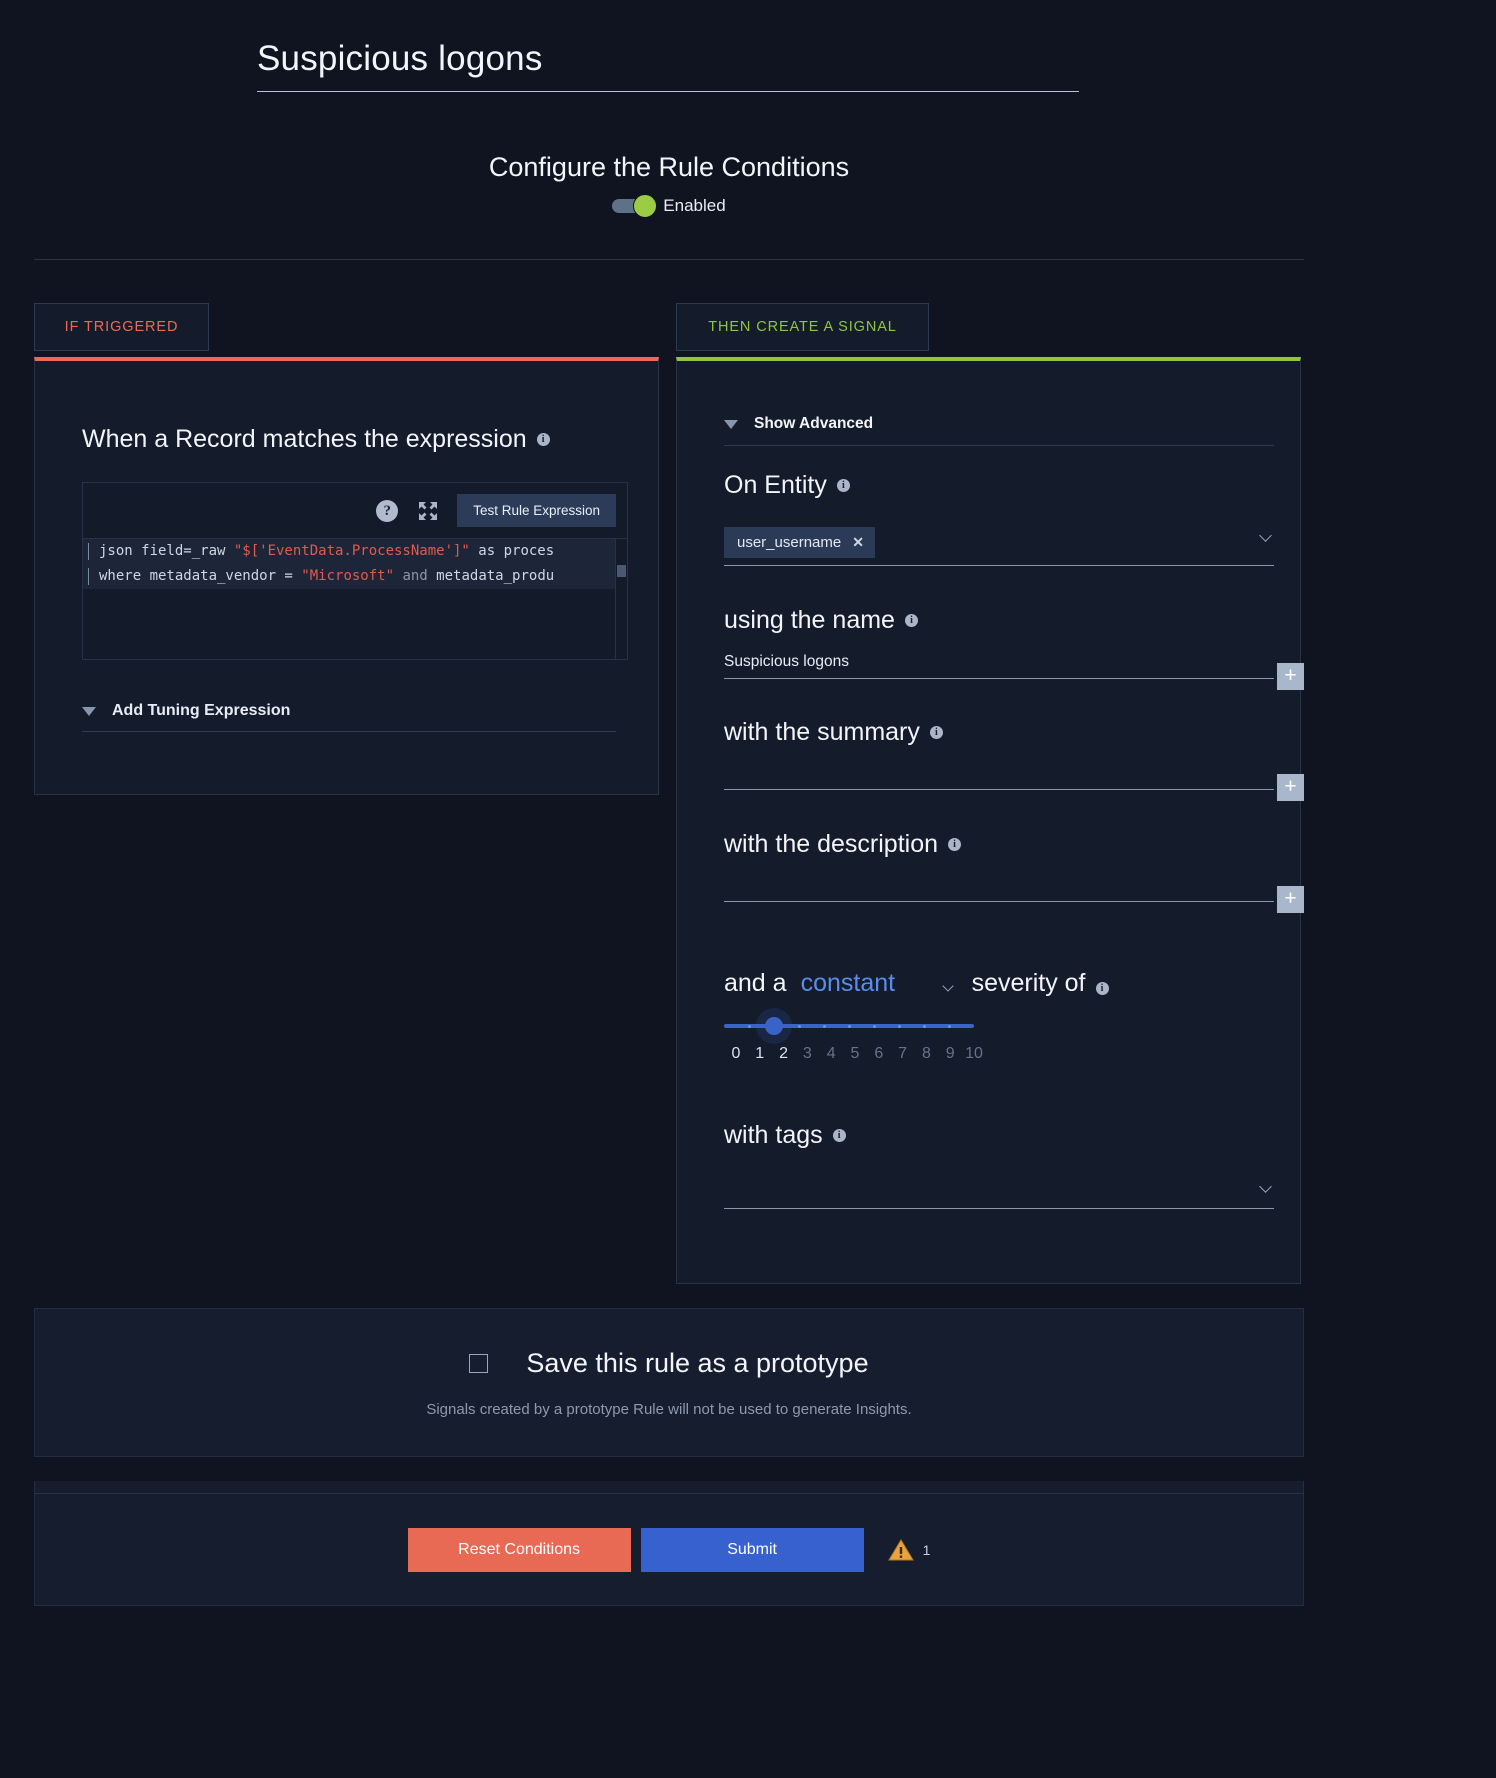 This screenshot has height=1778, width=1496. What do you see at coordinates (999, 901) in the screenshot?
I see `signal-description-underline` at bounding box center [999, 901].